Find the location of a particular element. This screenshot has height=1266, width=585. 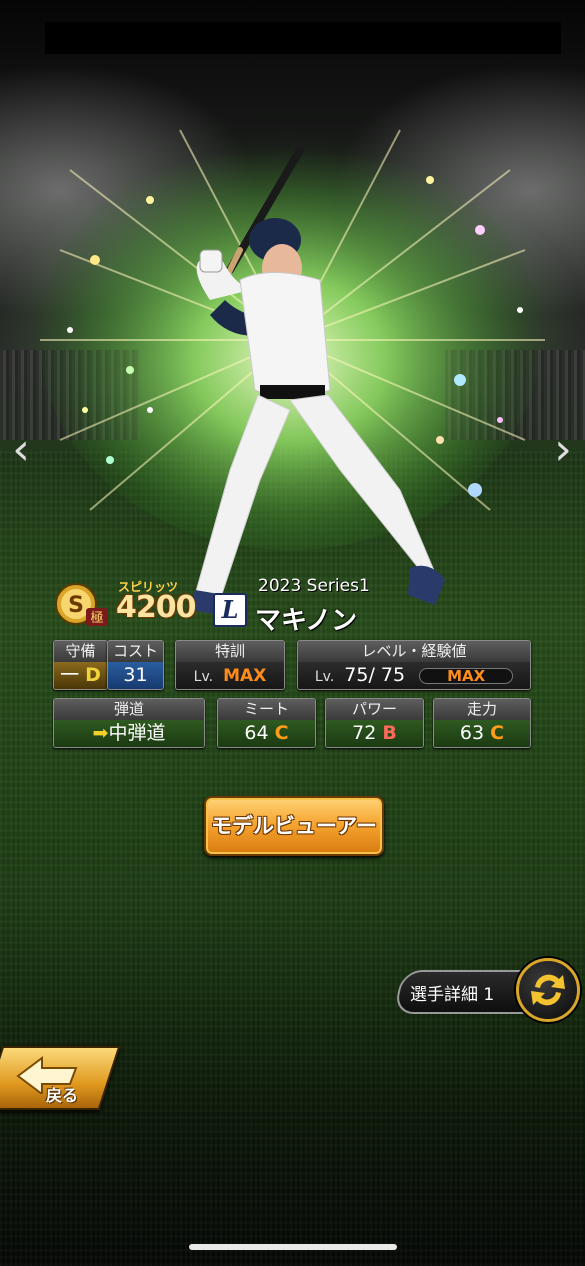

position-label: 守備 is located at coordinates (80, 651).